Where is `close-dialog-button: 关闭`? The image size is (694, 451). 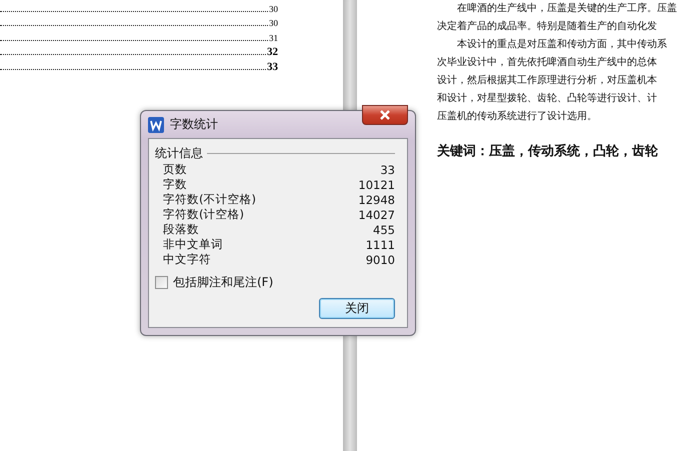 close-dialog-button: 关闭 is located at coordinates (357, 308).